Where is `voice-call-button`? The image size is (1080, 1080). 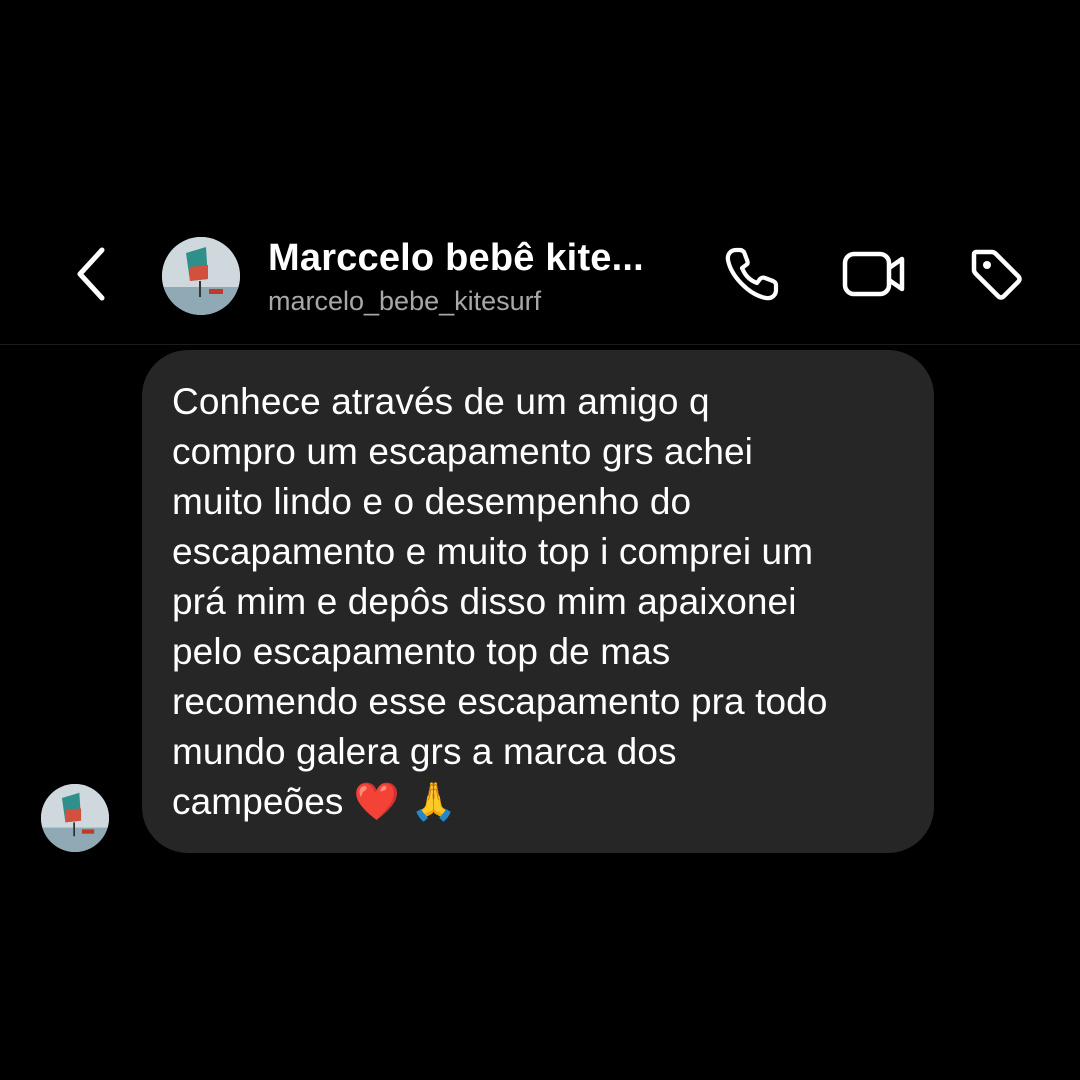 voice-call-button is located at coordinates (752, 274).